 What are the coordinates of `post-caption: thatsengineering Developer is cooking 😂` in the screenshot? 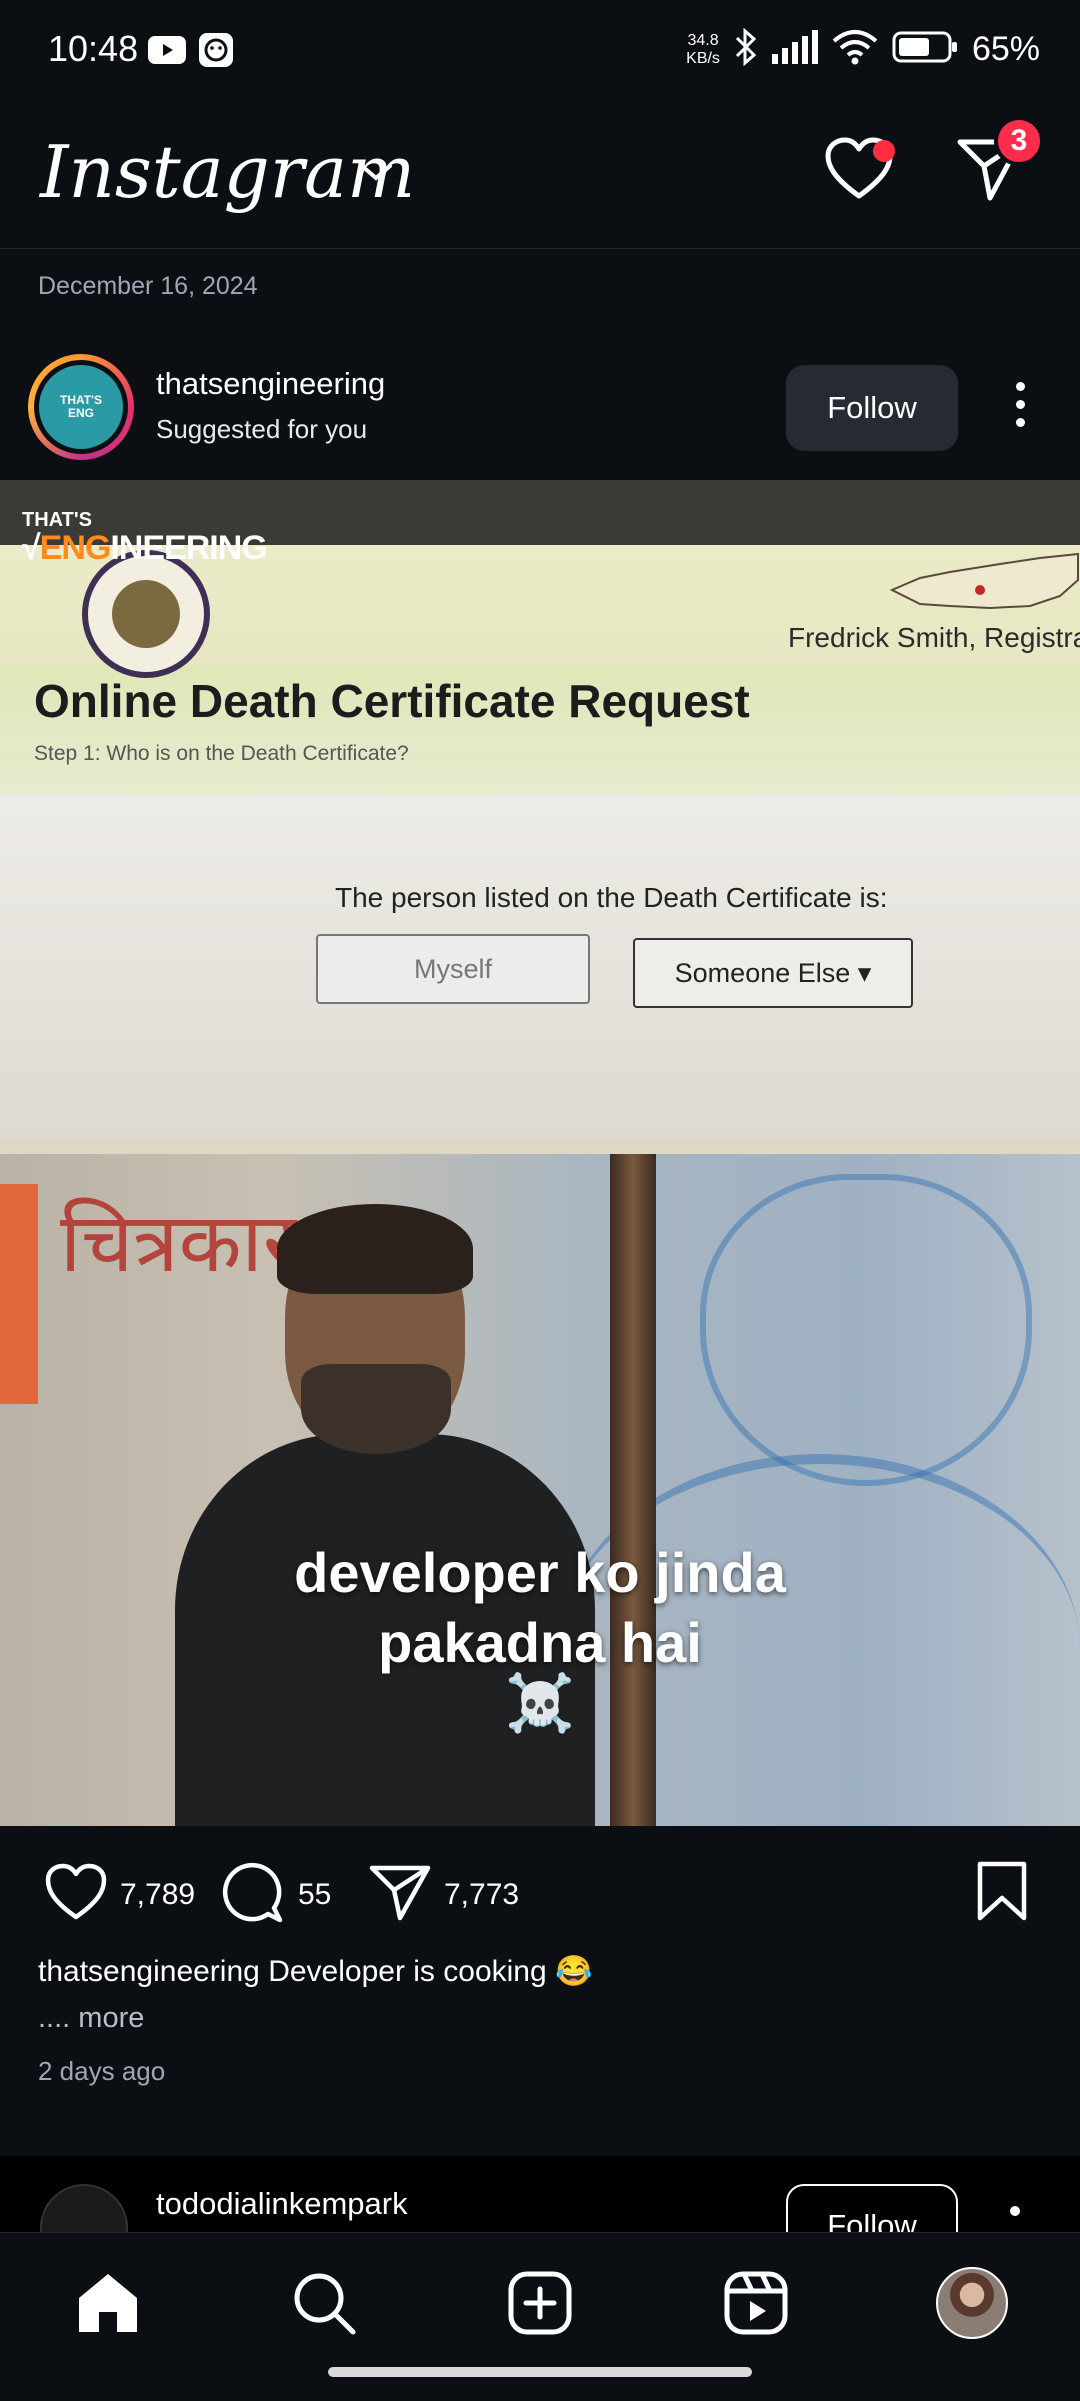 It's located at (315, 1971).